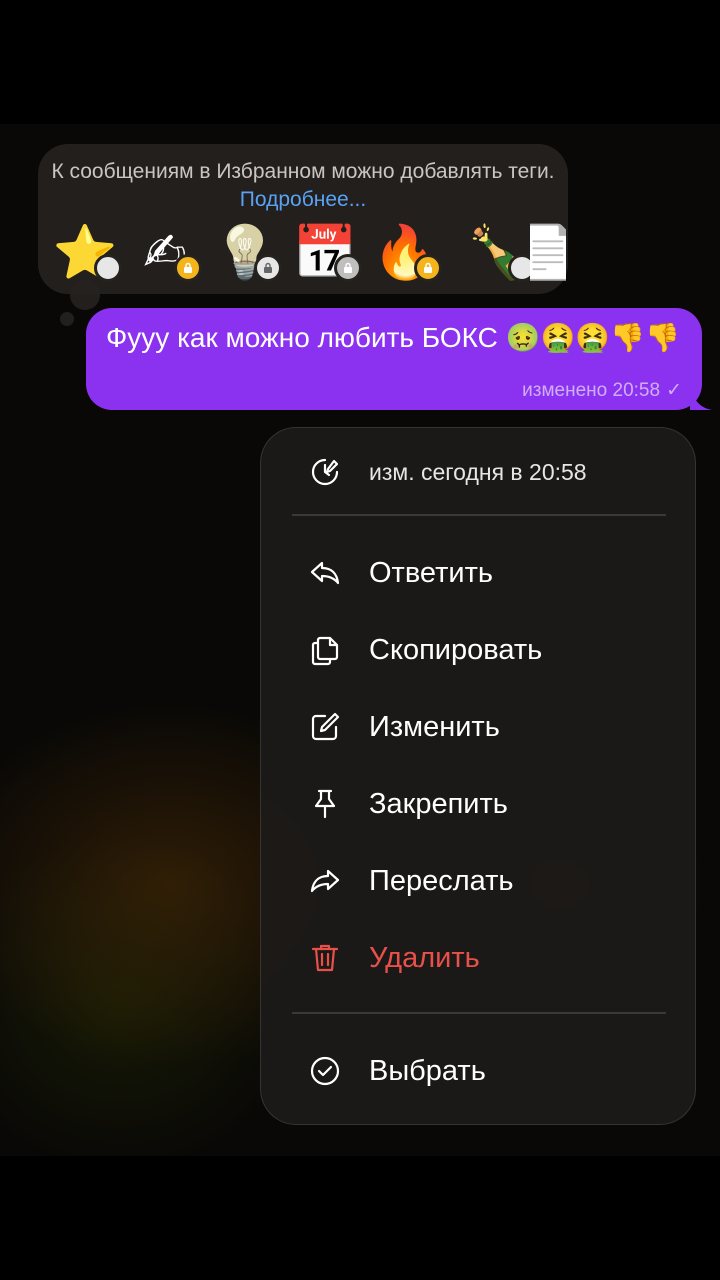 The height and width of the screenshot is (1280, 720). I want to click on menu-select: Выбрать, so click(478, 1071).